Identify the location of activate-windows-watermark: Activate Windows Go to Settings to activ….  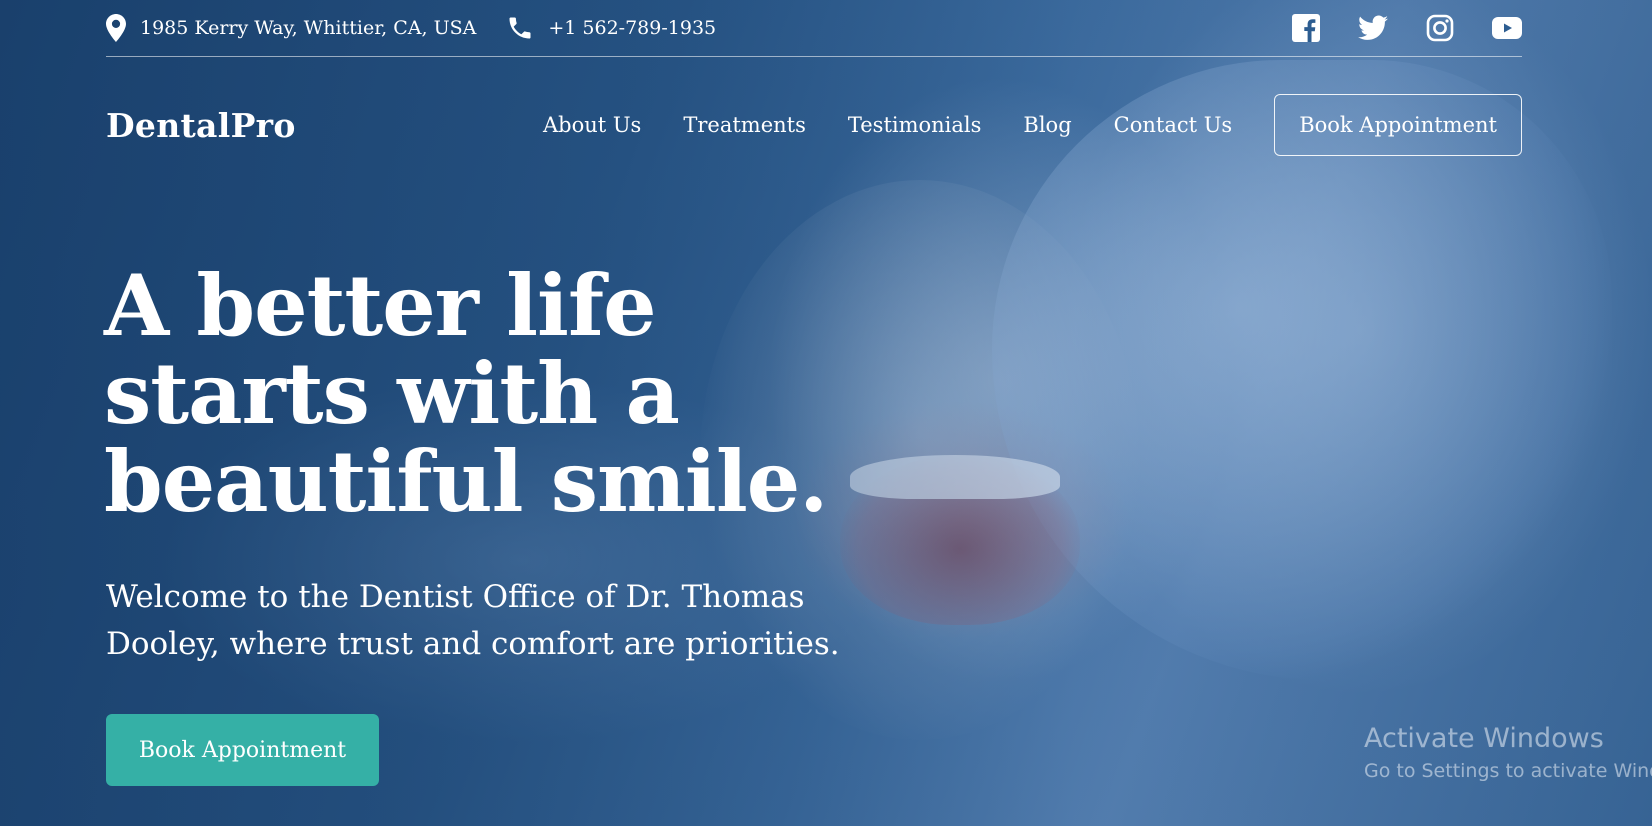
(1508, 754).